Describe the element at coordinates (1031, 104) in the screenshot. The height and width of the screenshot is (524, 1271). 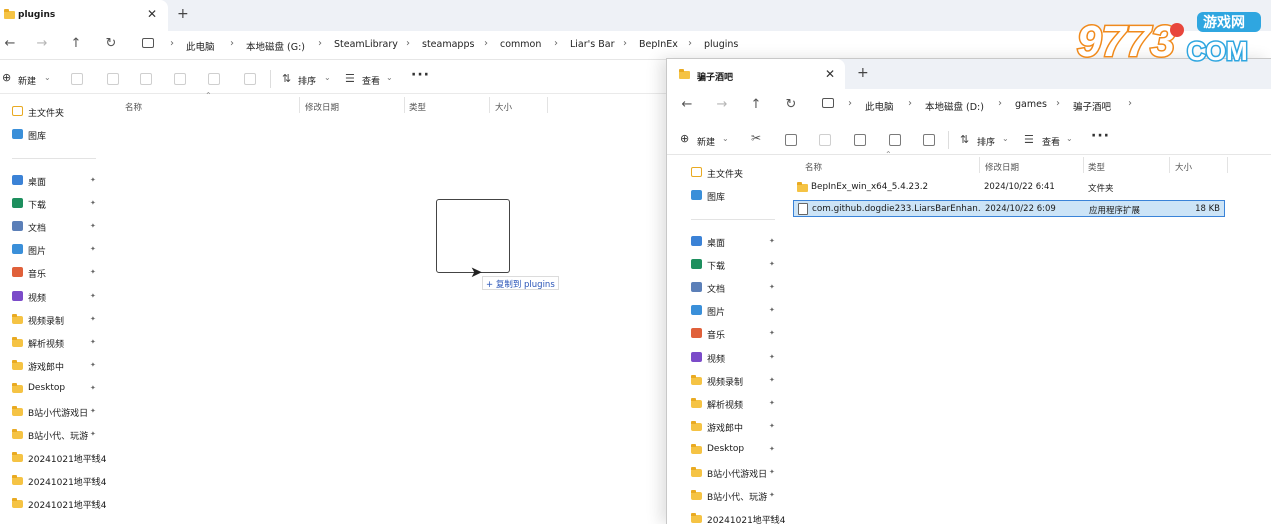
I see `breadcrumb-item: games` at that location.